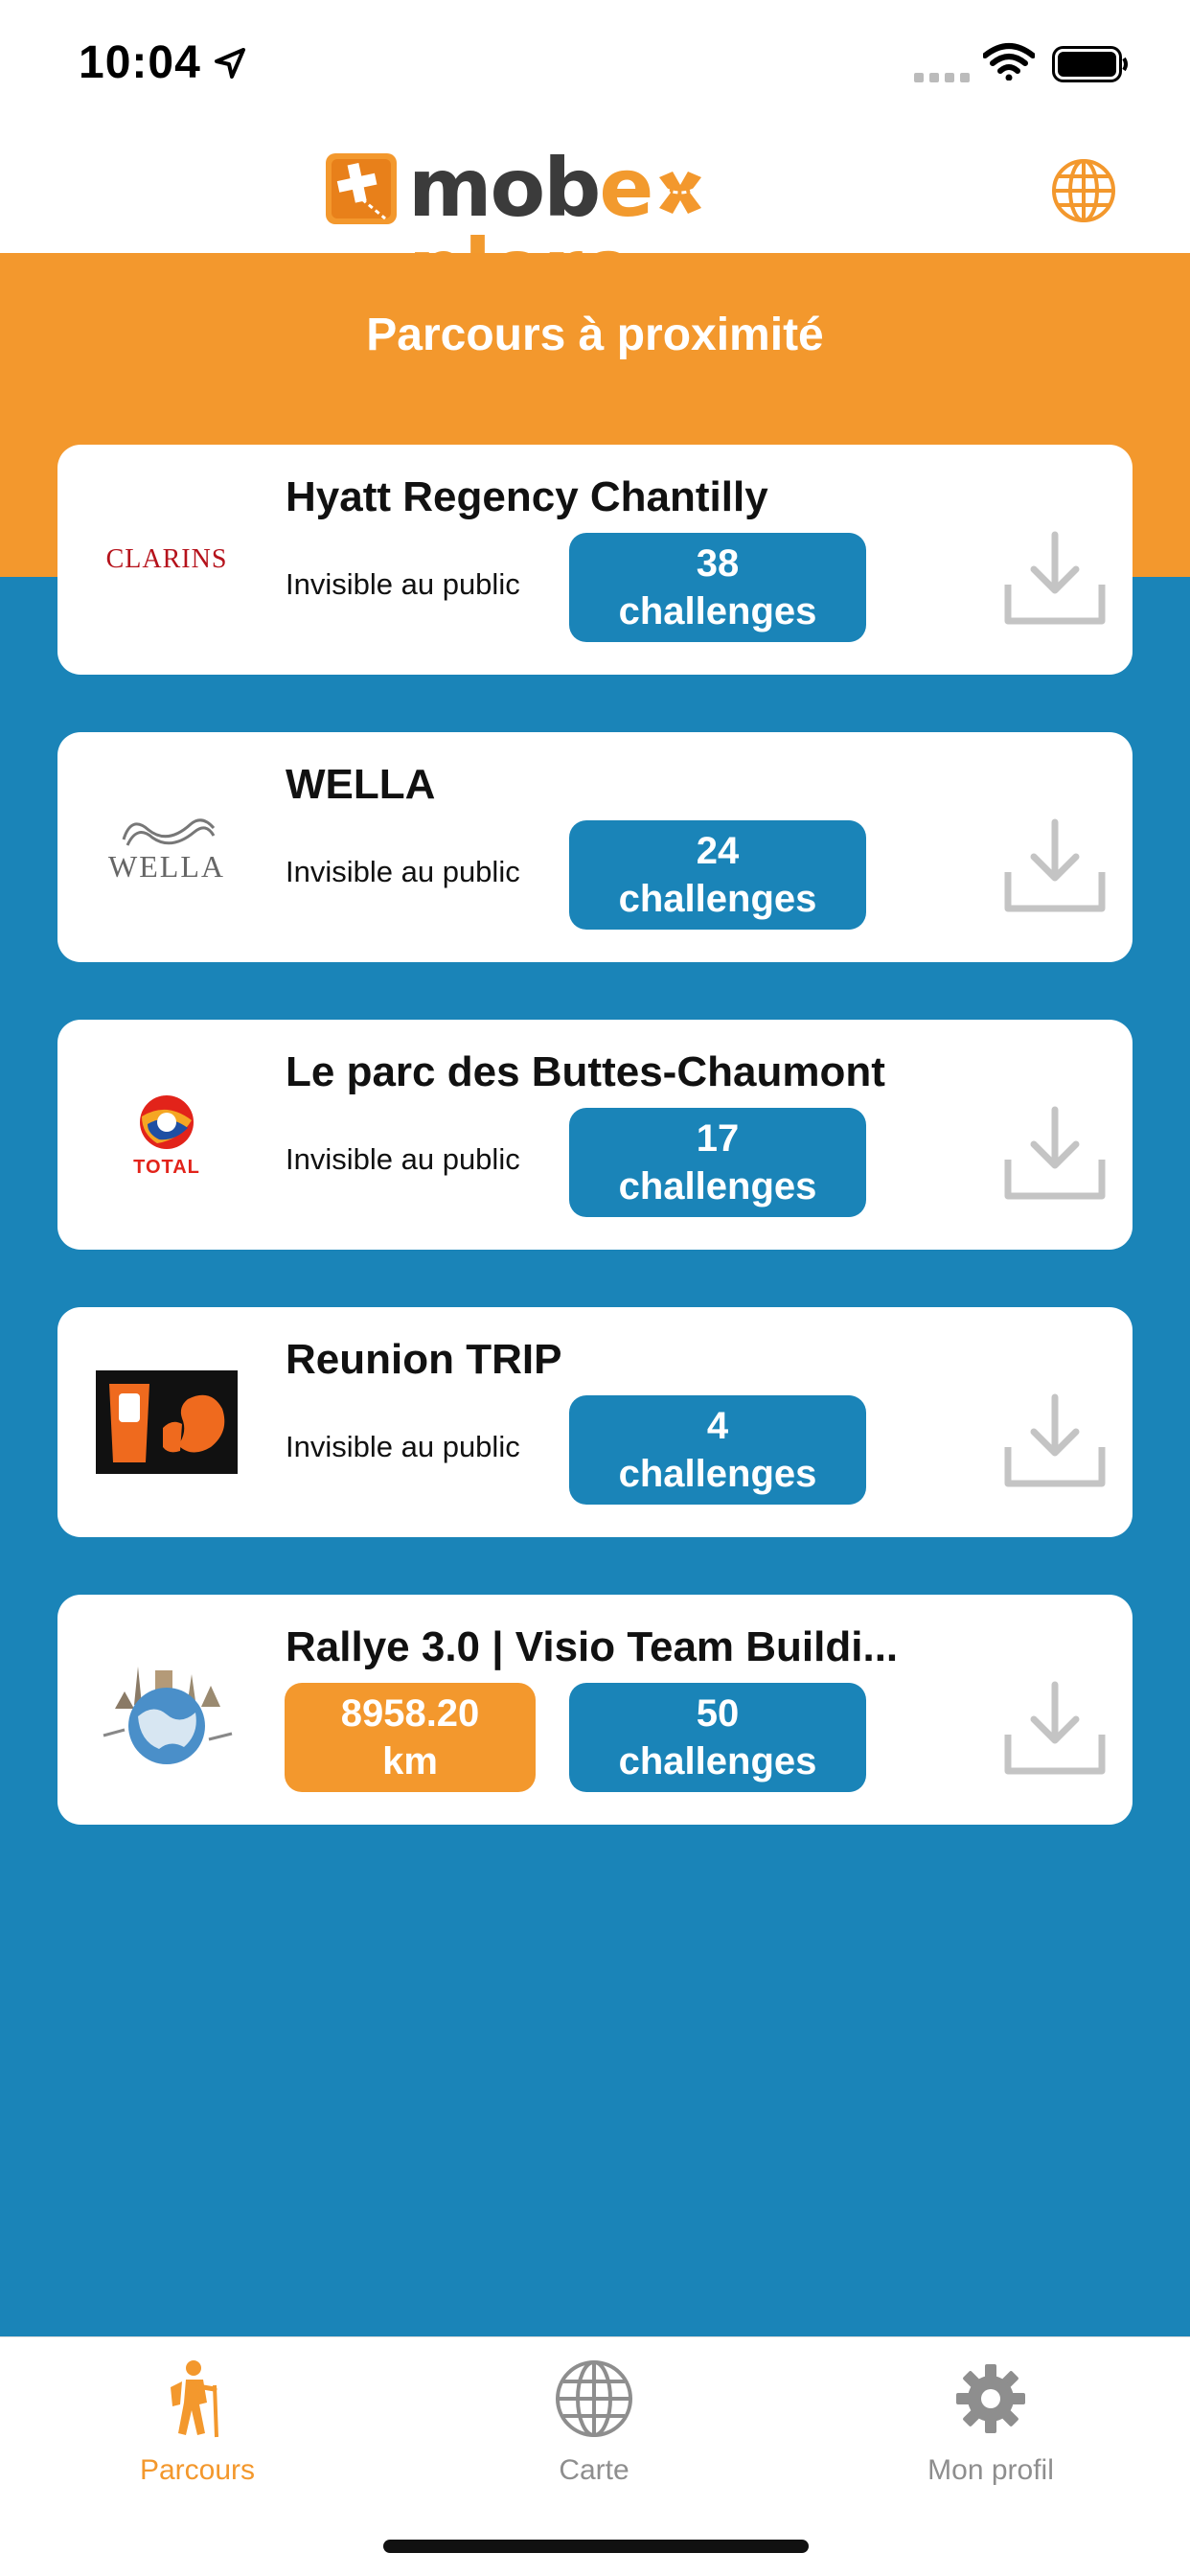 This screenshot has width=1190, height=2576. What do you see at coordinates (717, 587) in the screenshot?
I see `challenges-badge: 38 challenges` at bounding box center [717, 587].